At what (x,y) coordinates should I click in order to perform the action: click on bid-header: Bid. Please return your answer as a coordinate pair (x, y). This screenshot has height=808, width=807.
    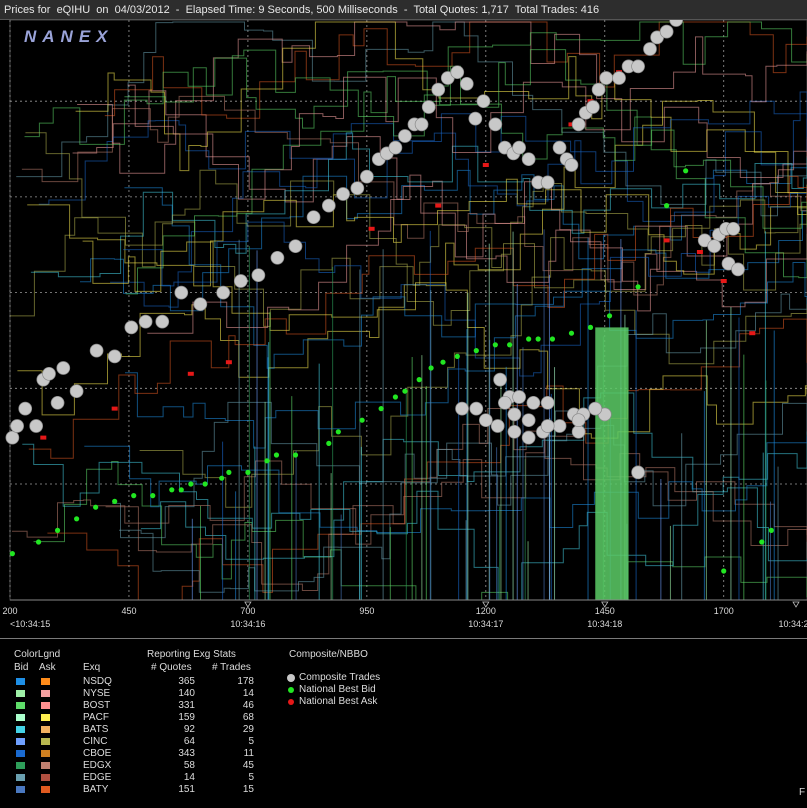
    Looking at the image, I should click on (21, 667).